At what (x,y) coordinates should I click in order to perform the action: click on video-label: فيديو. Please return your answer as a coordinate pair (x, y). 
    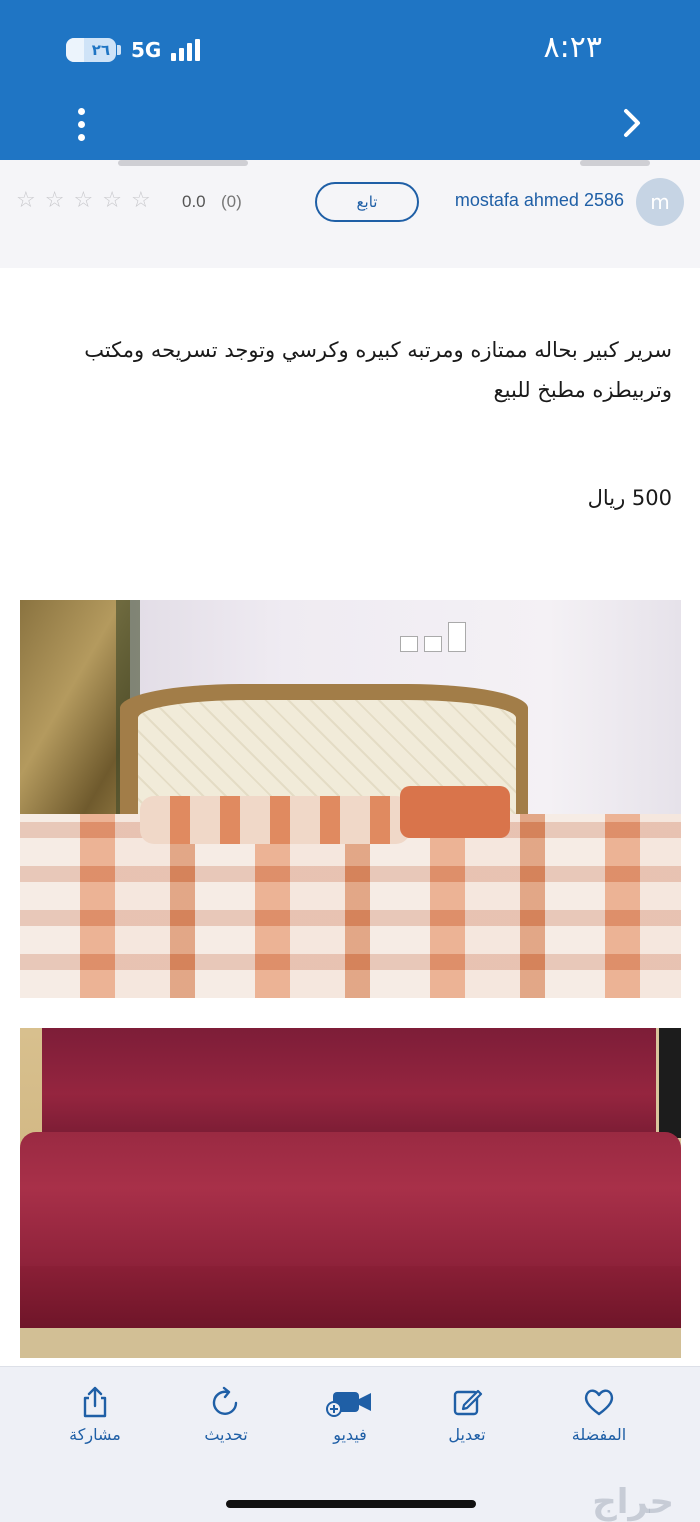
    Looking at the image, I should click on (350, 1434).